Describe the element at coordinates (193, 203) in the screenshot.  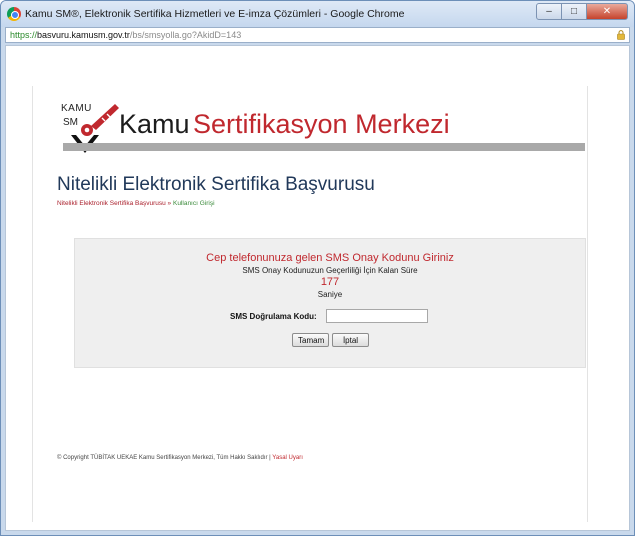
I see `breadcrumb-current: Kullanıcı Girişi` at that location.